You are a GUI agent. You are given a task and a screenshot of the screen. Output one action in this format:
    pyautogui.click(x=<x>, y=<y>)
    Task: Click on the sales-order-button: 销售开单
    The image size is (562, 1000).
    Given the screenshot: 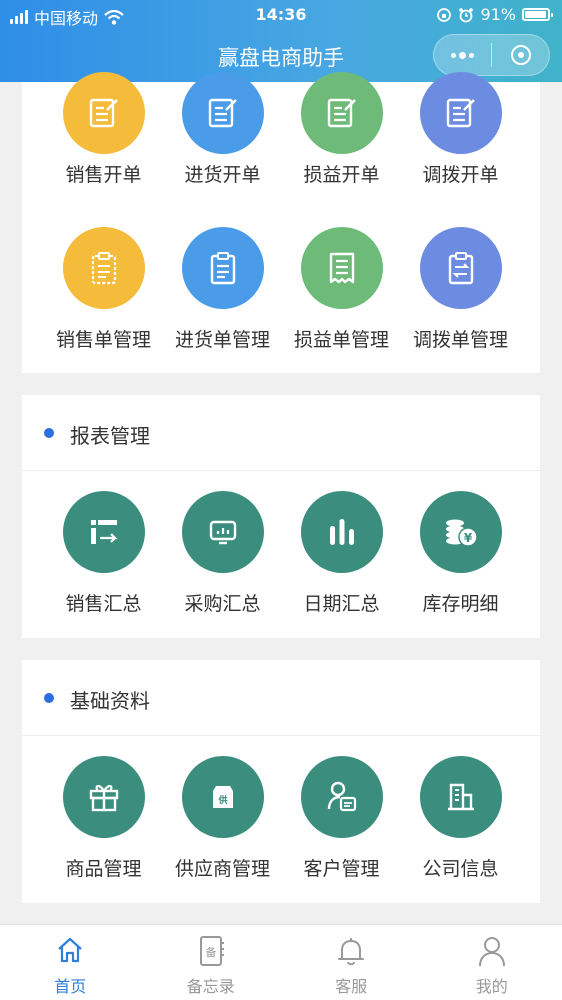 What is the action you would take?
    pyautogui.click(x=103, y=142)
    